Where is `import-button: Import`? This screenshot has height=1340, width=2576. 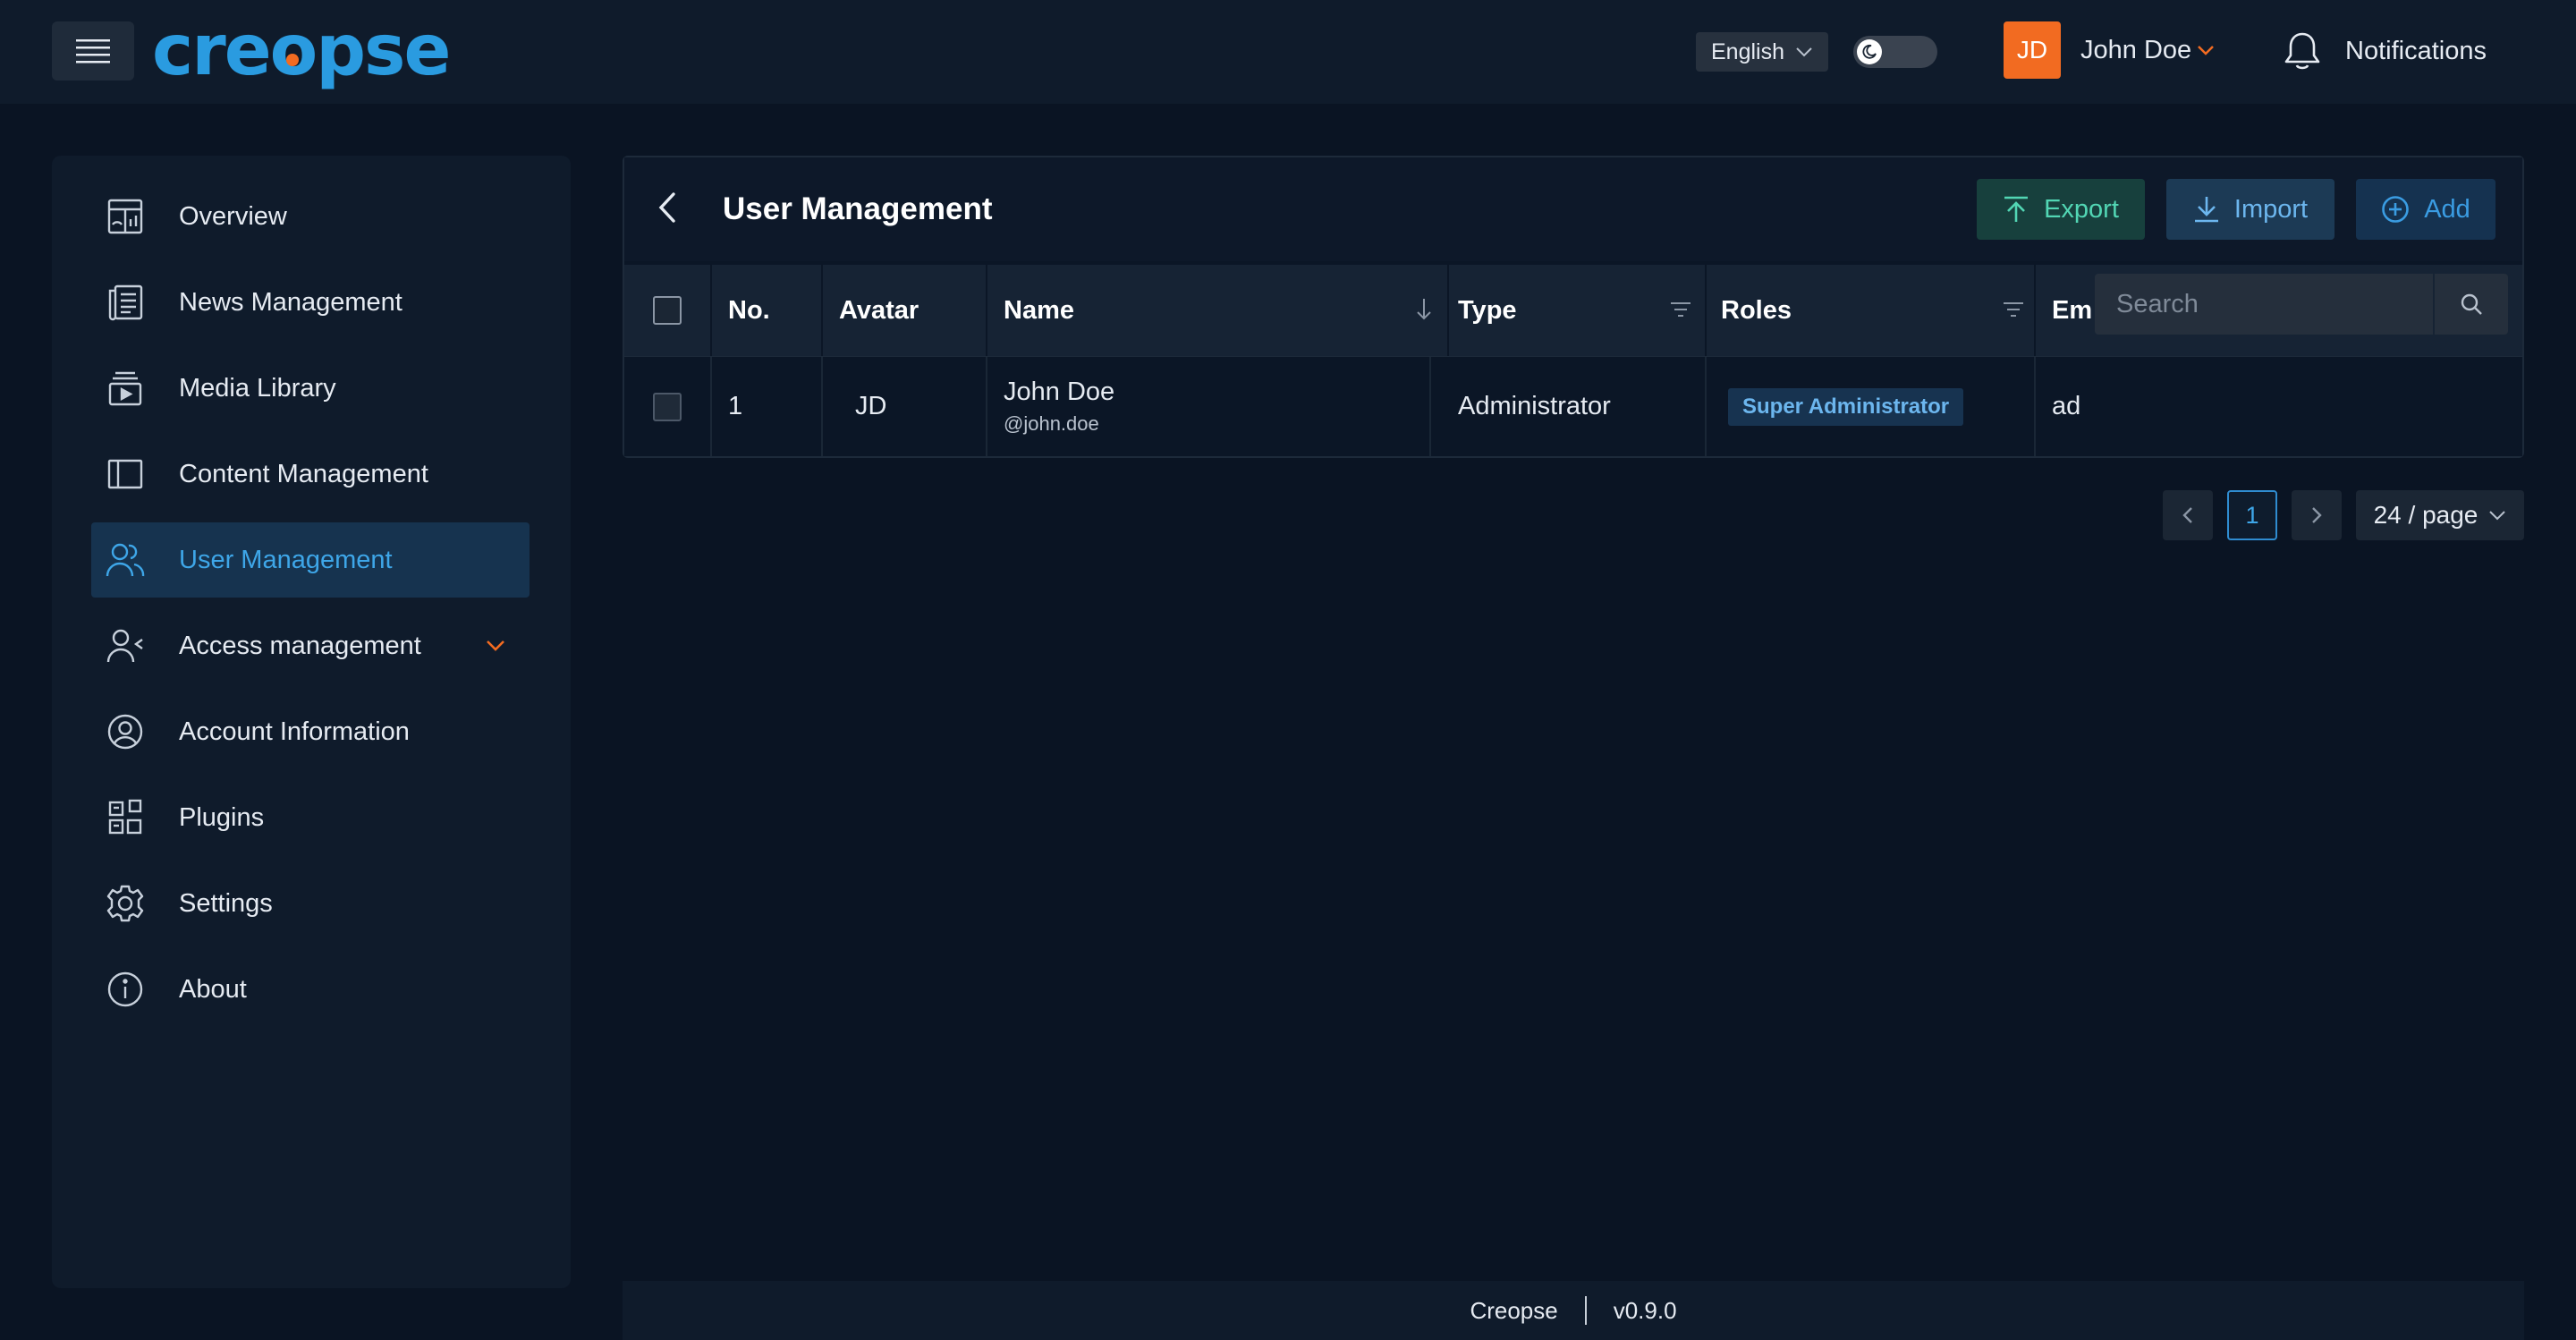
import-button: Import is located at coordinates (2250, 209).